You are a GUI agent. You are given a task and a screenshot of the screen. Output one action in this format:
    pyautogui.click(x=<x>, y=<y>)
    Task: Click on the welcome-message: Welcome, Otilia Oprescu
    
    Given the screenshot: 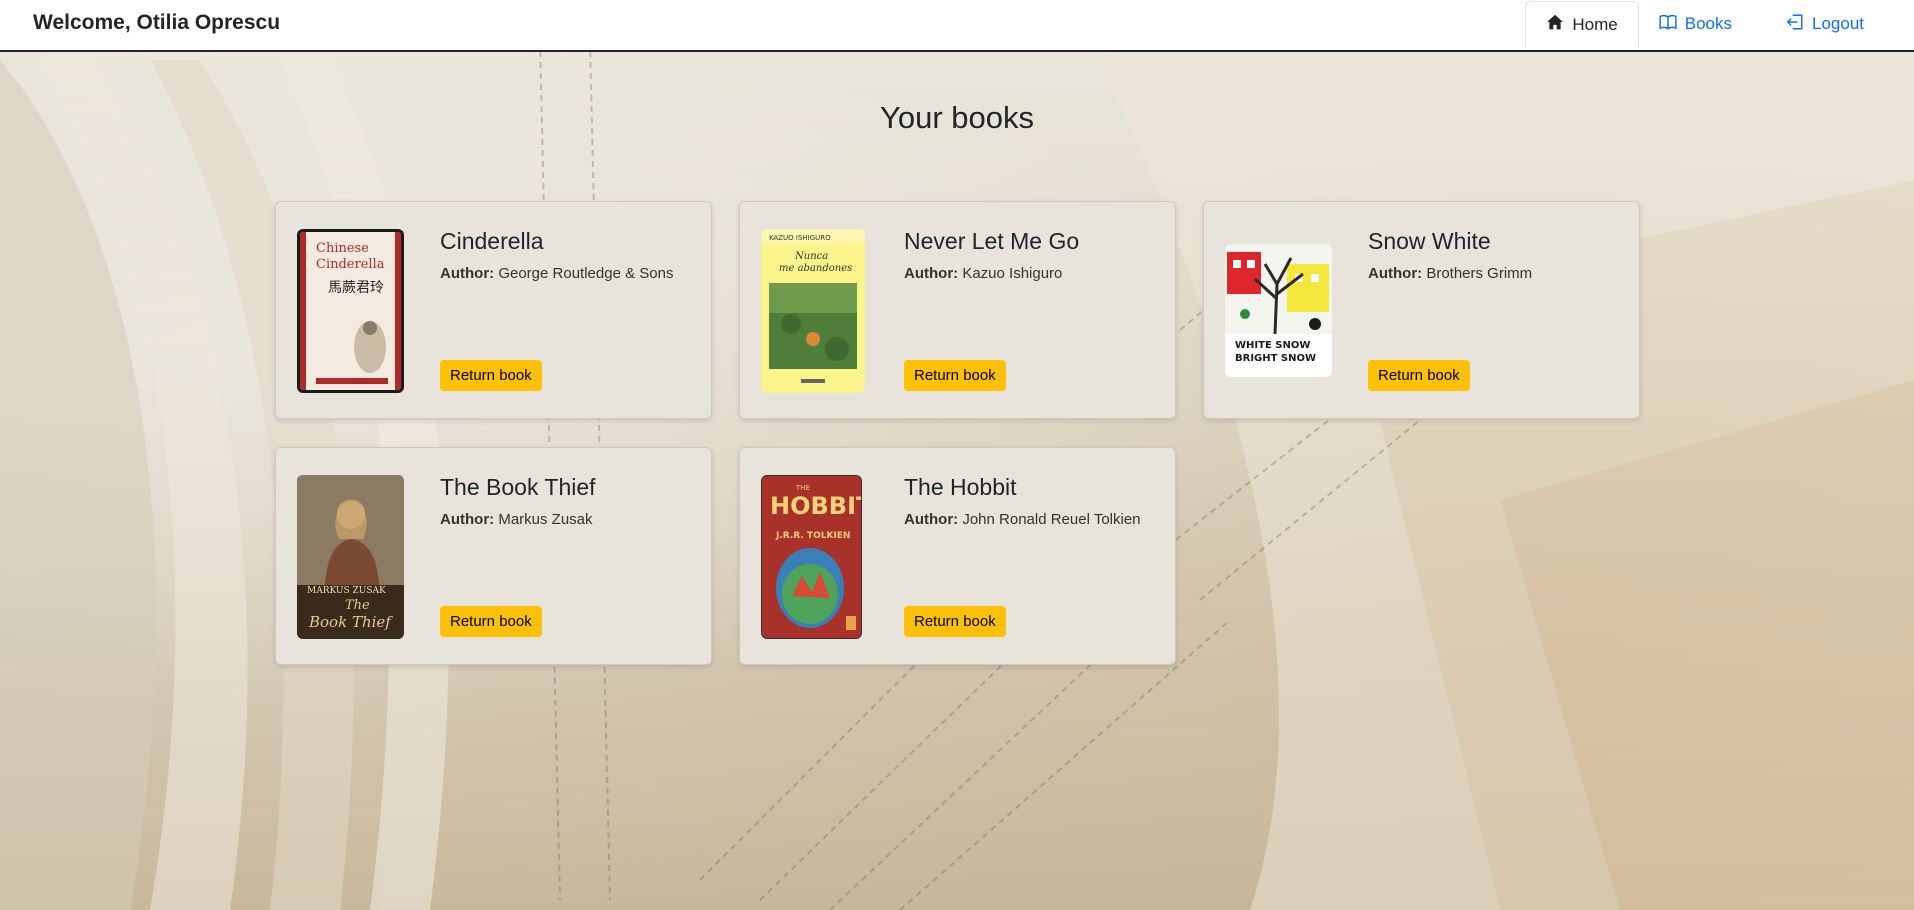 What is the action you would take?
    pyautogui.click(x=157, y=22)
    